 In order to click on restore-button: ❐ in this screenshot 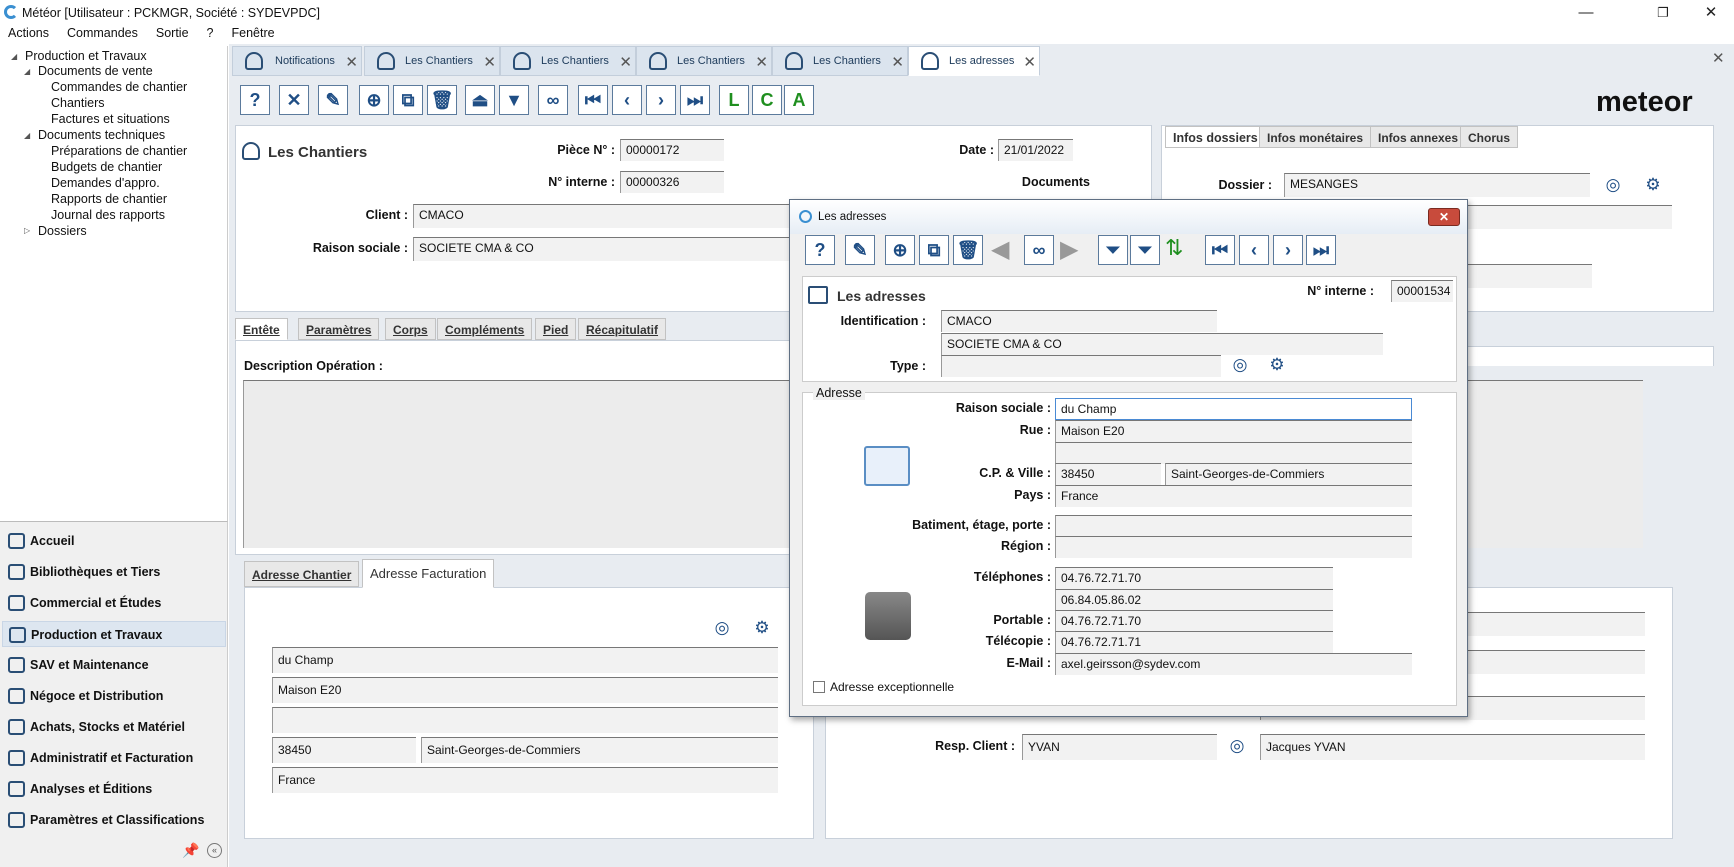, I will do `click(1663, 13)`.